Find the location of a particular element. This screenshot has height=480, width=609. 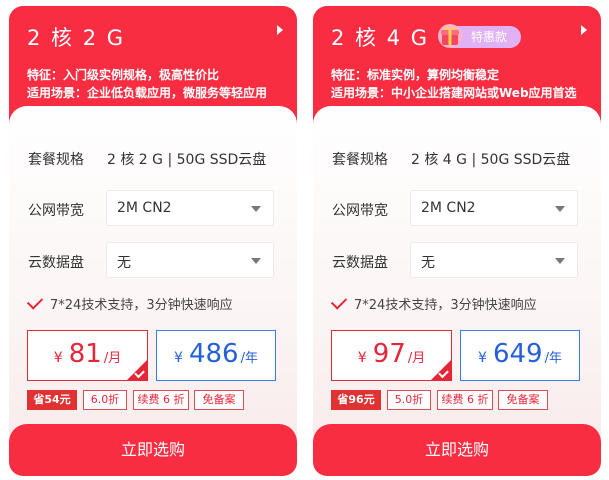

monthly-price-option: ¥97/月 is located at coordinates (391, 355).